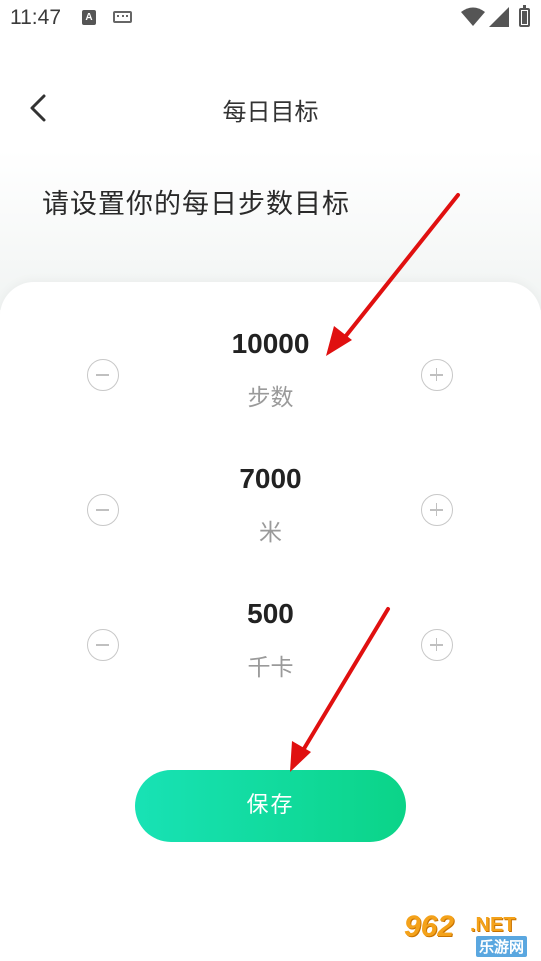 This screenshot has width=541, height=961. I want to click on status-time: 11:47, so click(35, 17).